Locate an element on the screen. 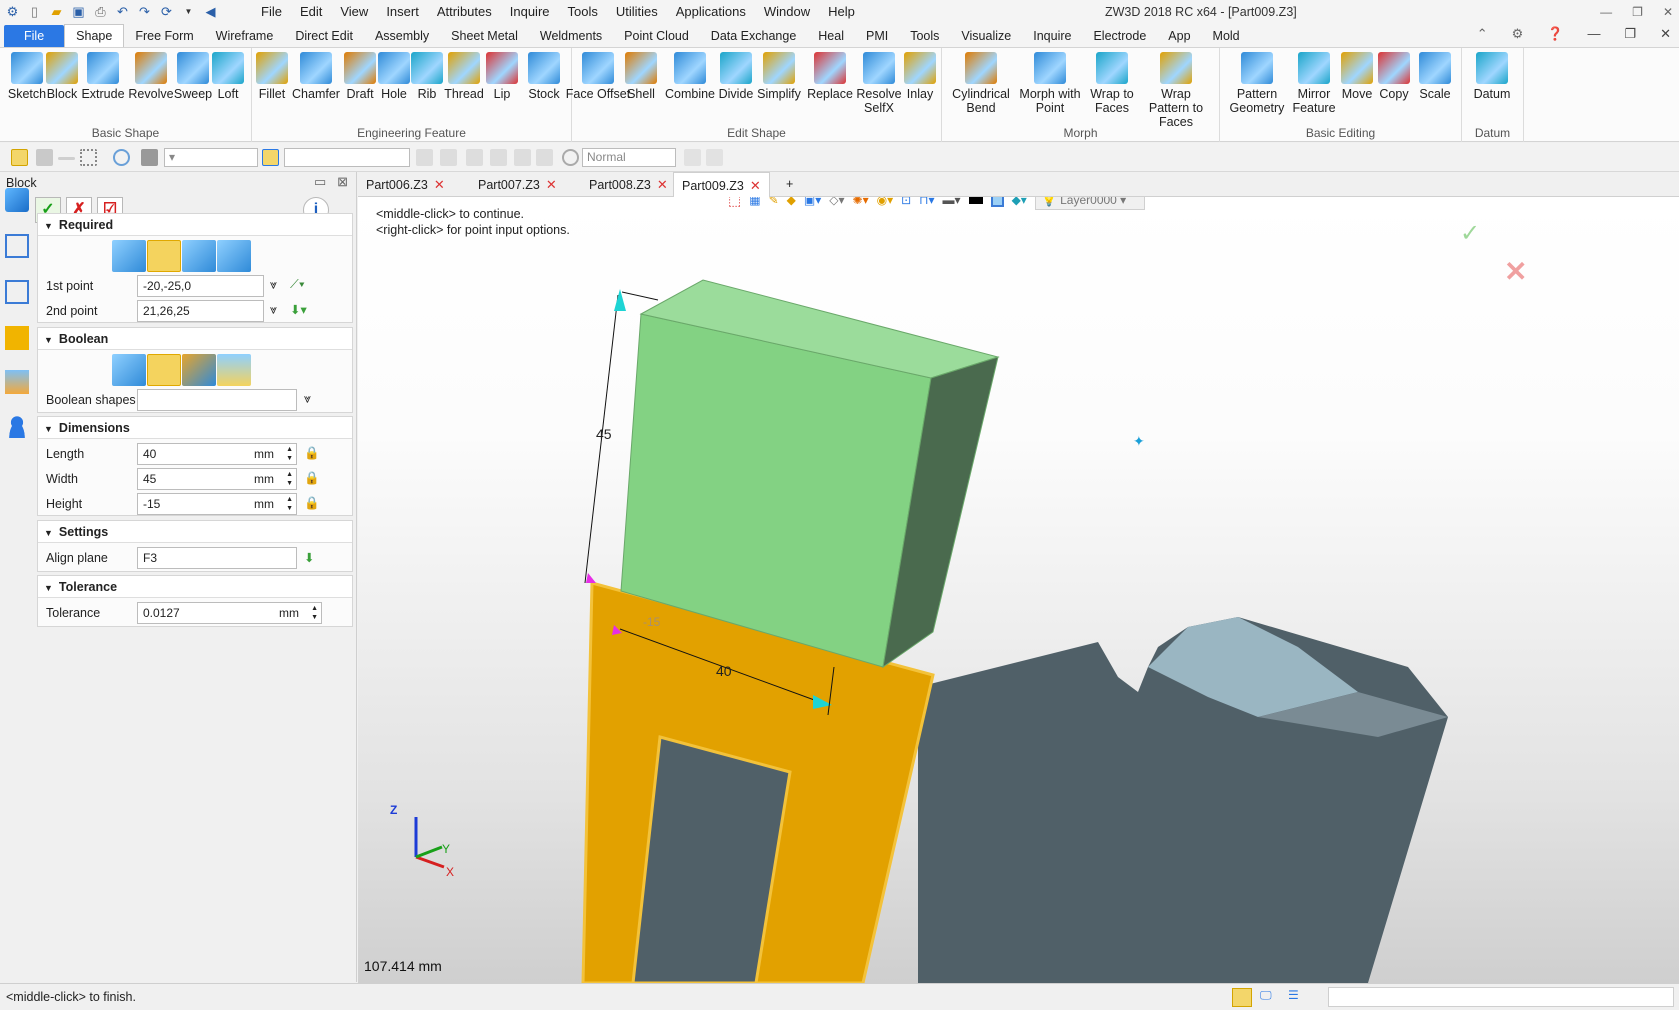 This screenshot has height=1010, width=1679. p2-input: 21,26,25 is located at coordinates (200, 311).